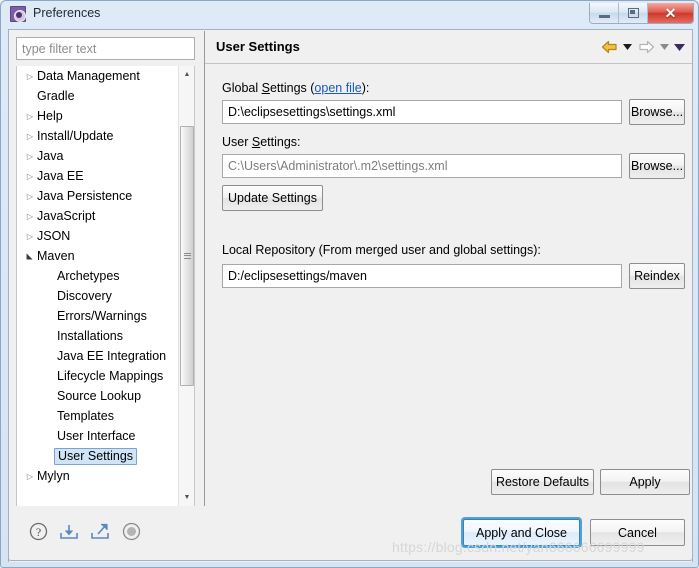 The height and width of the screenshot is (568, 699). I want to click on tree-item-label: Templates, so click(85, 416).